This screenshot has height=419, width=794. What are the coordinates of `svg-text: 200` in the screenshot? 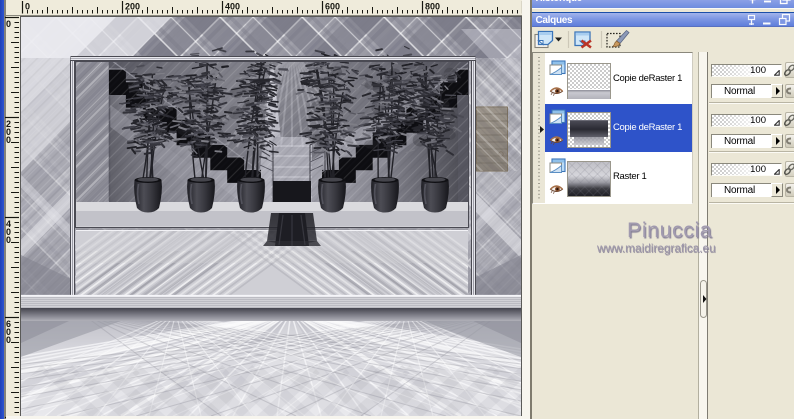 It's located at (132, 7).